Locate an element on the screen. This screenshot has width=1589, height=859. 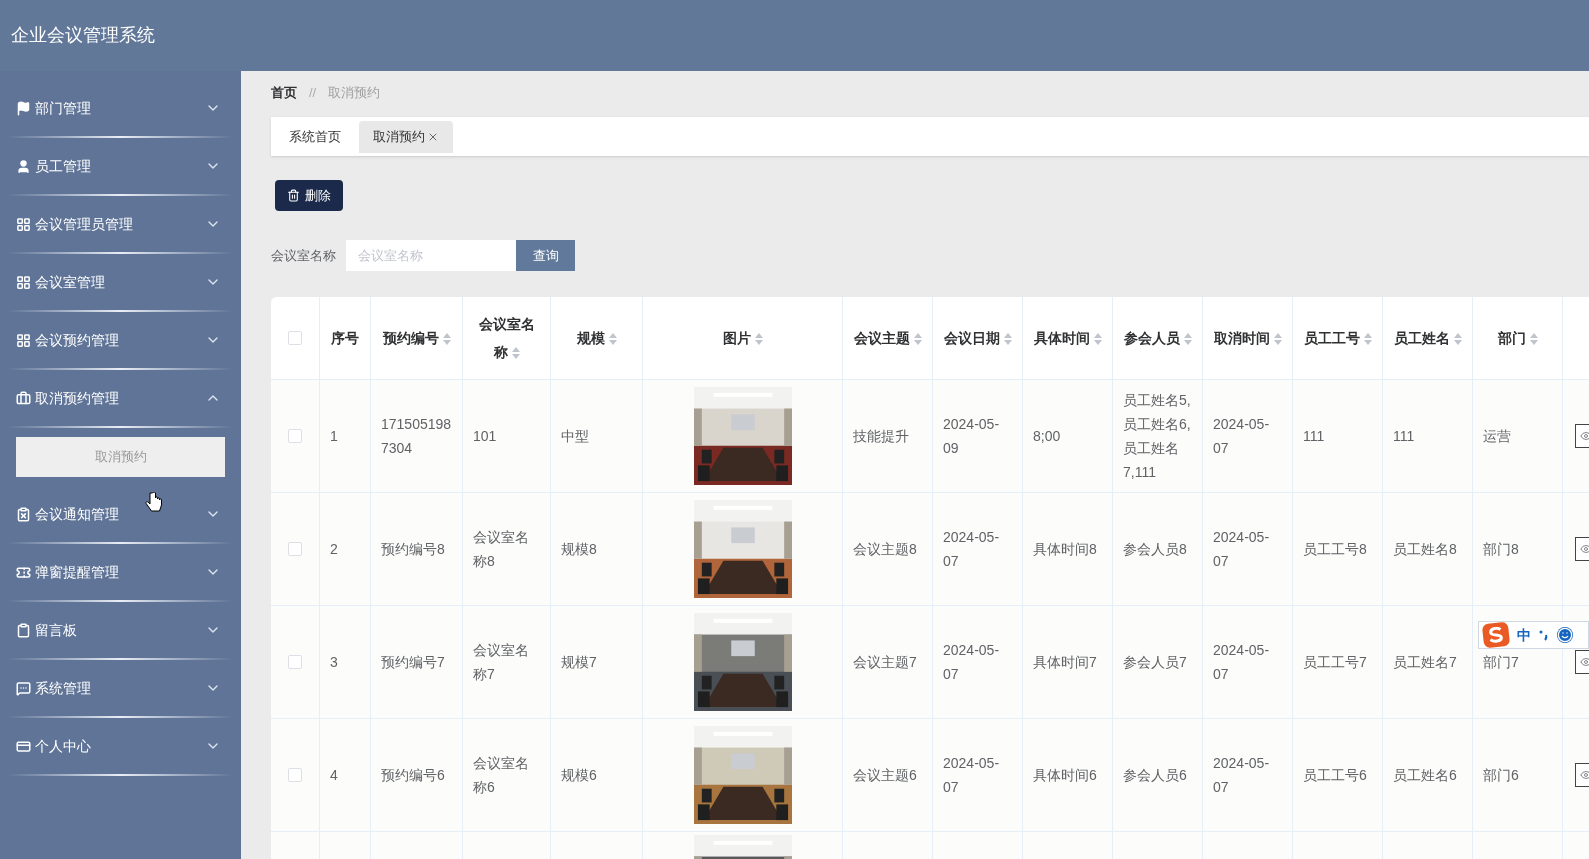
search-button: 查询 is located at coordinates (545, 255).